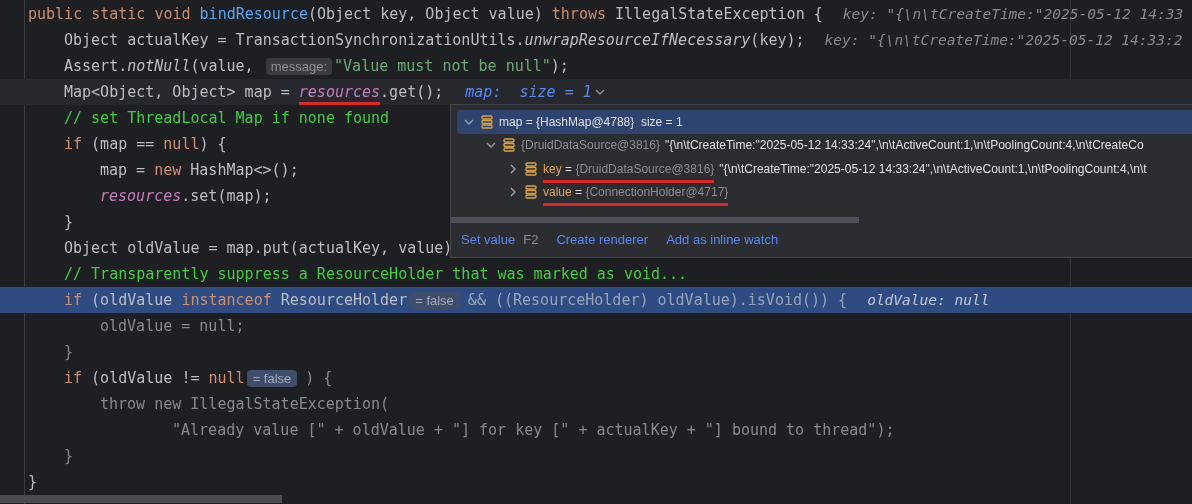 The width and height of the screenshot is (1192, 504). I want to click on code-text: Object oldValue = map.put(actualKey, value), so click(258, 248).